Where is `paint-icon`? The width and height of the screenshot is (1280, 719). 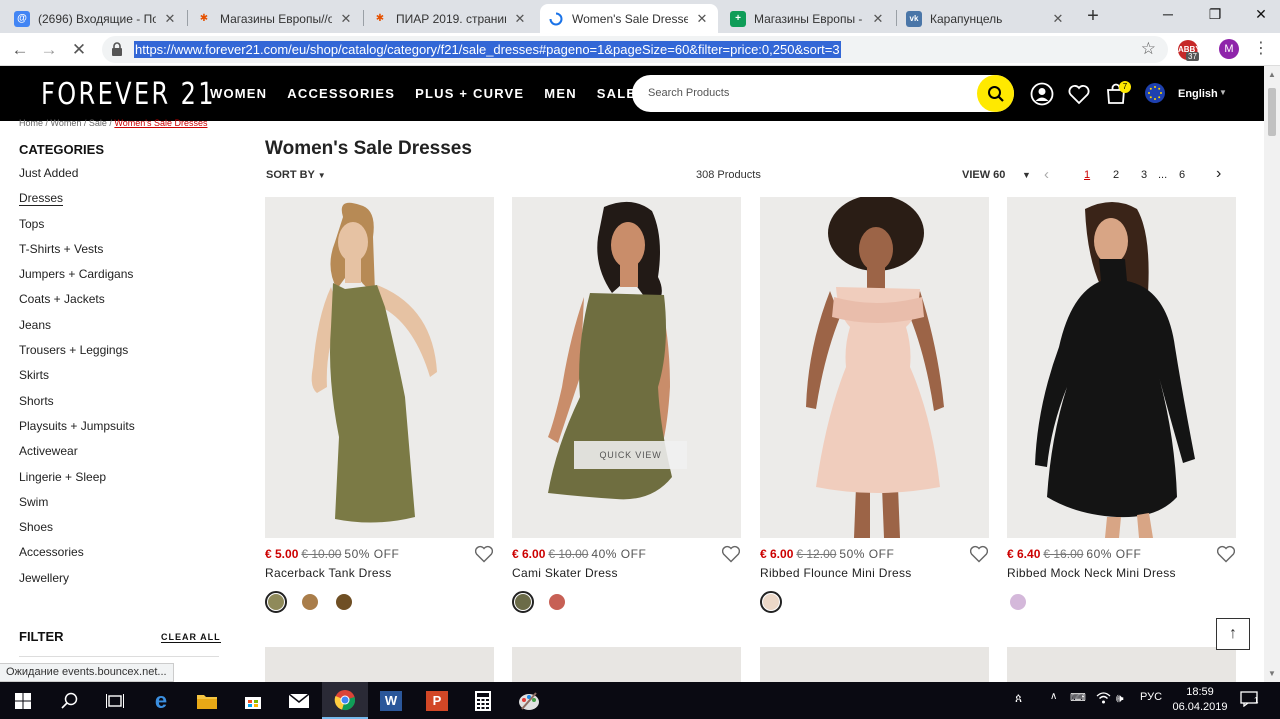 paint-icon is located at coordinates (529, 700).